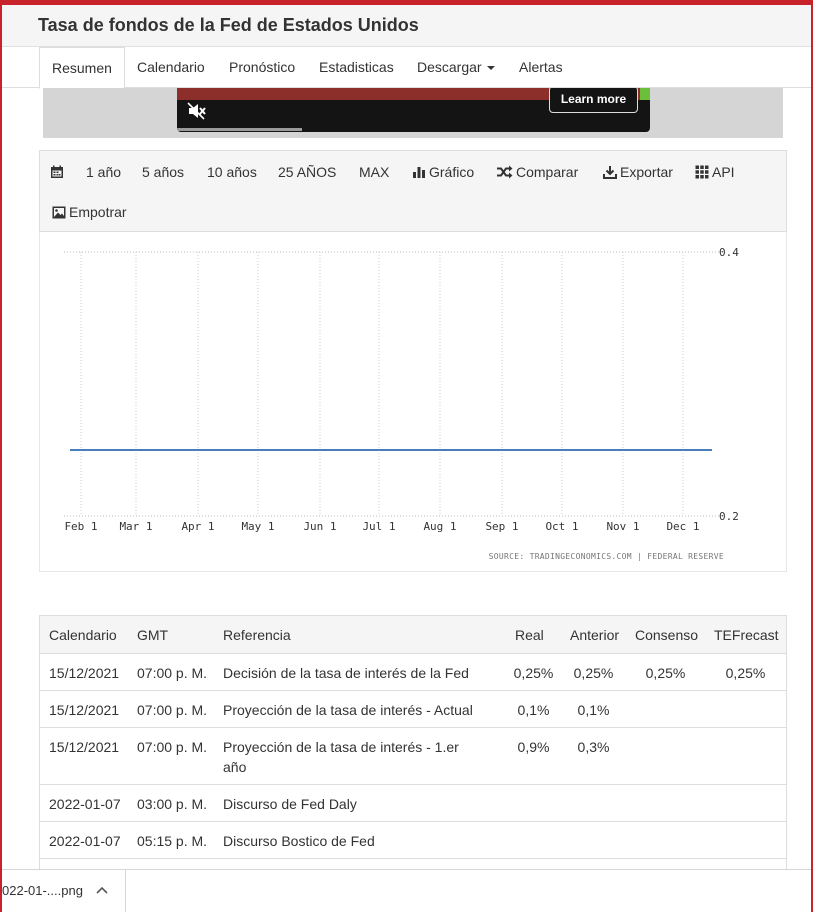 This screenshot has width=813, height=912. What do you see at coordinates (533, 803) in the screenshot?
I see `cell-actual` at bounding box center [533, 803].